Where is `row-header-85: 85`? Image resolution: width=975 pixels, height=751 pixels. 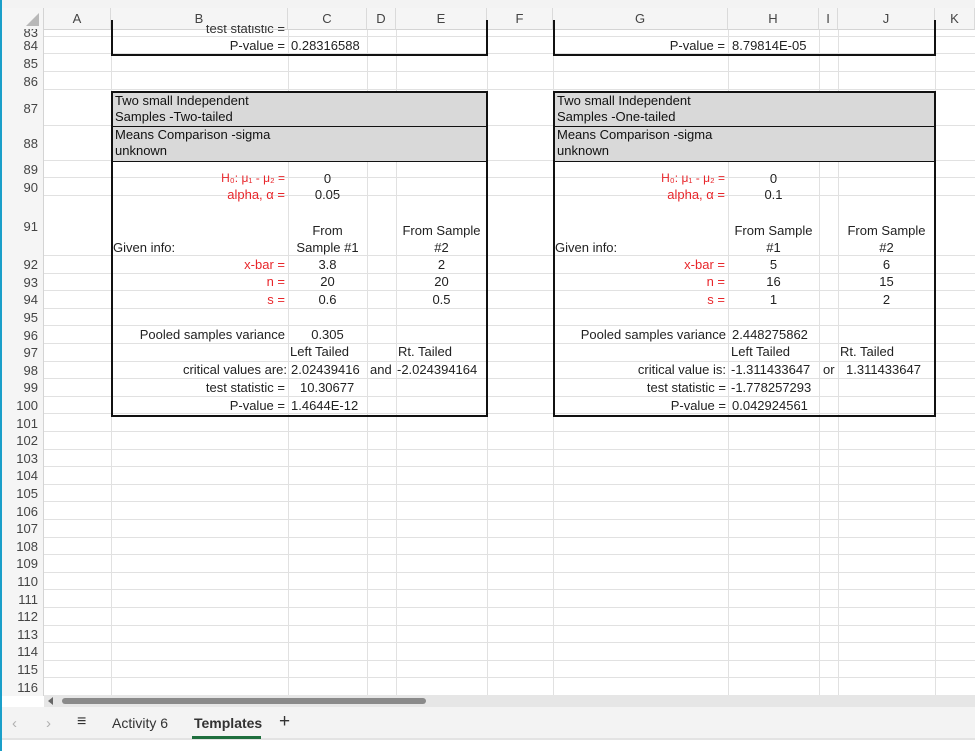 row-header-85: 85 is located at coordinates (23, 63).